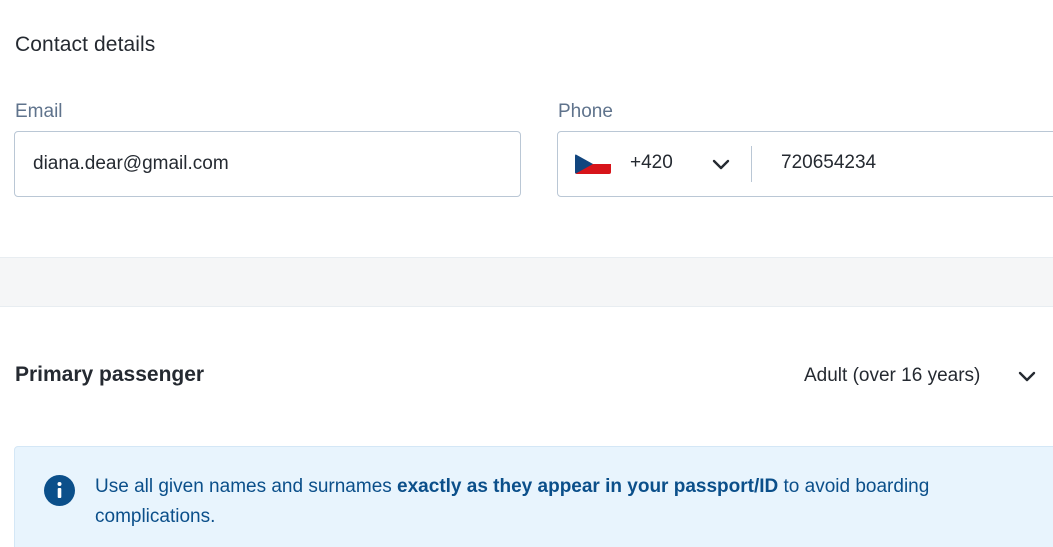 This screenshot has width=1053, height=547. What do you see at coordinates (593, 164) in the screenshot?
I see `czech-flag-icon` at bounding box center [593, 164].